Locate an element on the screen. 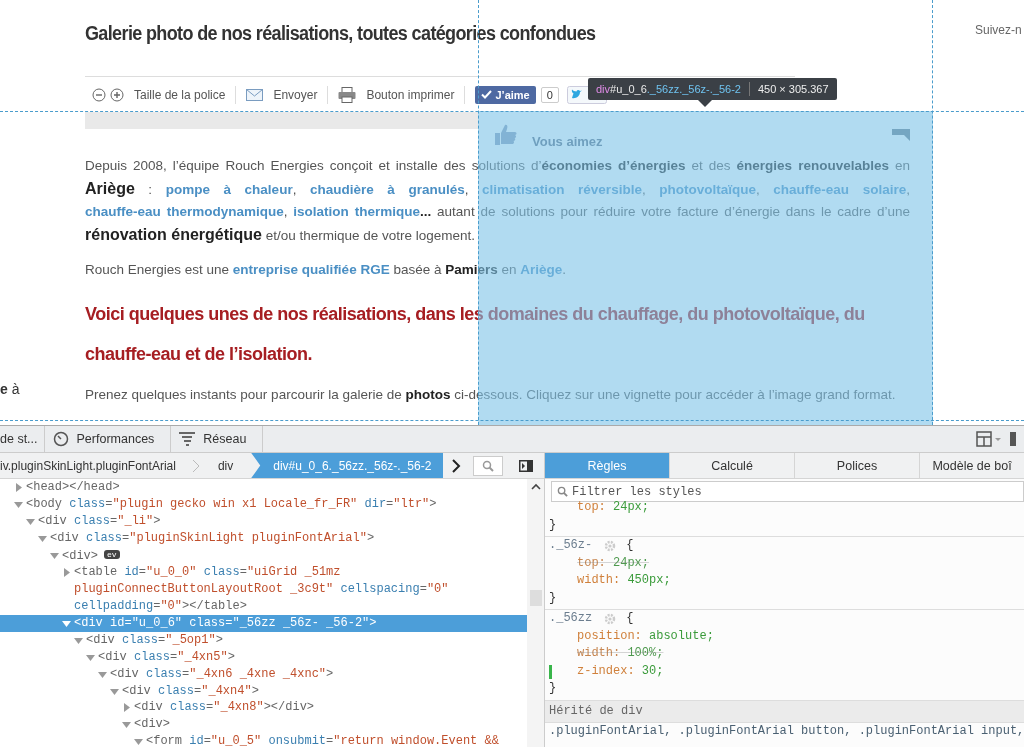  devtools-tab: Réseau is located at coordinates (217, 439).